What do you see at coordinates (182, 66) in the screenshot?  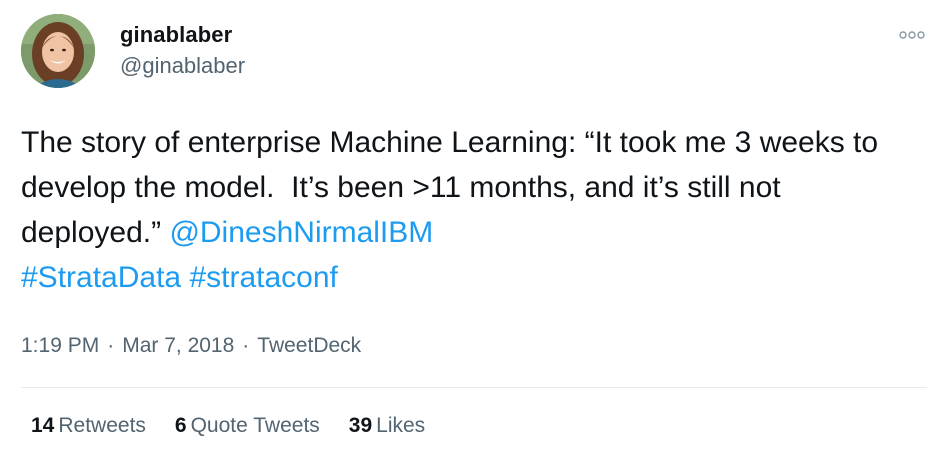 I see `author-handle: @ginablaber` at bounding box center [182, 66].